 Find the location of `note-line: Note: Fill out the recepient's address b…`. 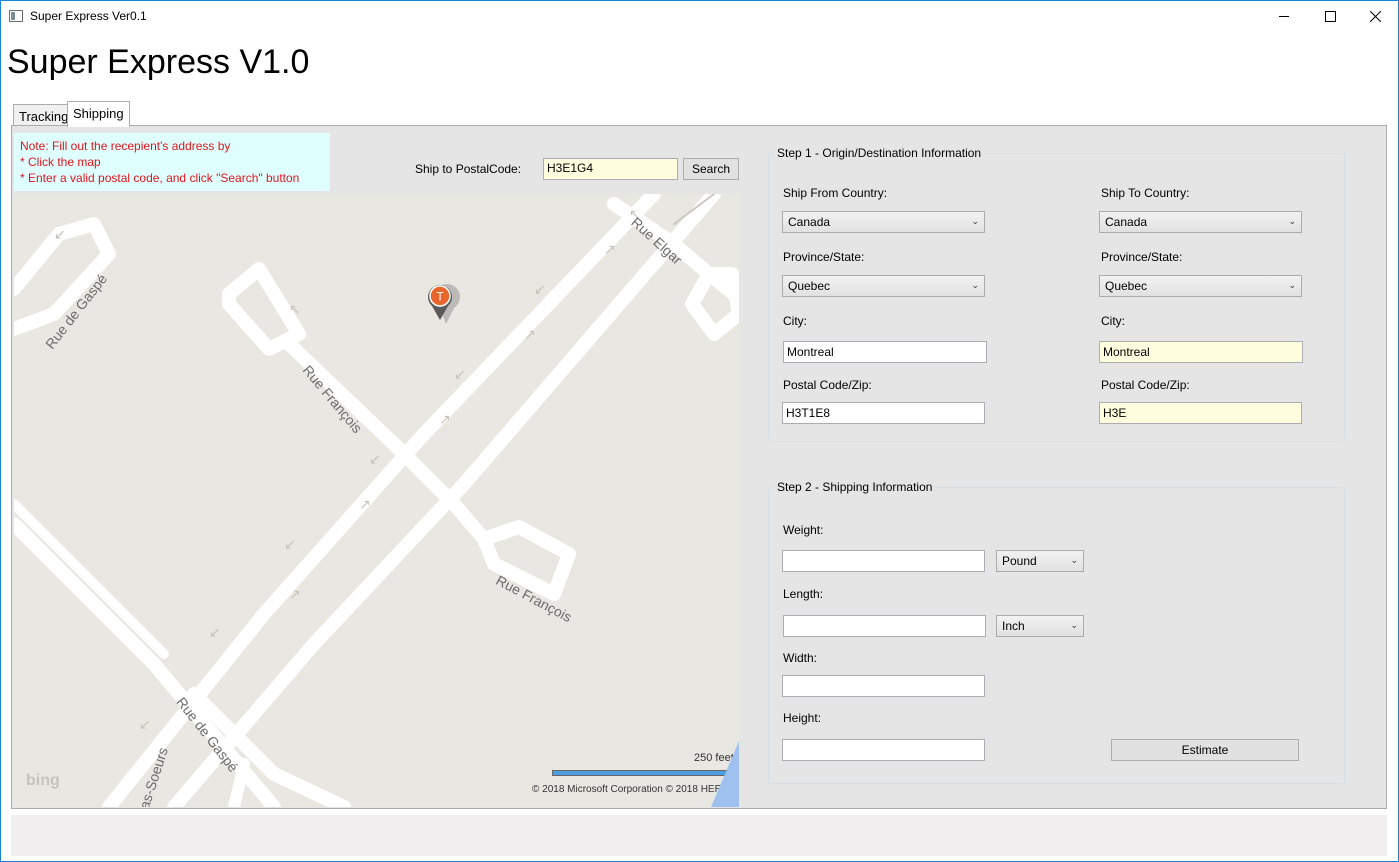

note-line: Note: Fill out the recepient's address b… is located at coordinates (125, 146).